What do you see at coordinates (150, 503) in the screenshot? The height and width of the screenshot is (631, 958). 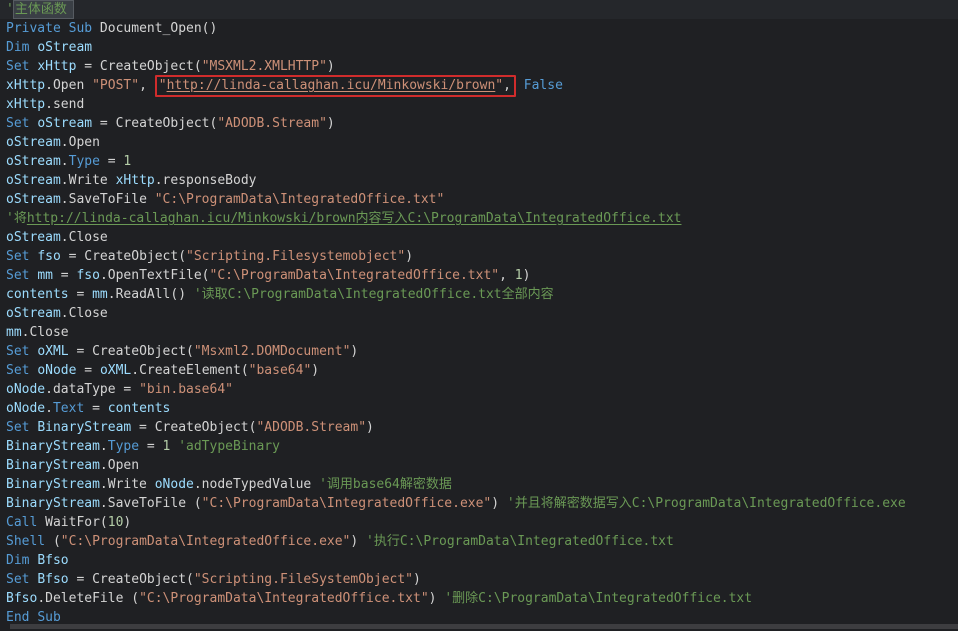 I see `code-token: .SaveToFile (` at bounding box center [150, 503].